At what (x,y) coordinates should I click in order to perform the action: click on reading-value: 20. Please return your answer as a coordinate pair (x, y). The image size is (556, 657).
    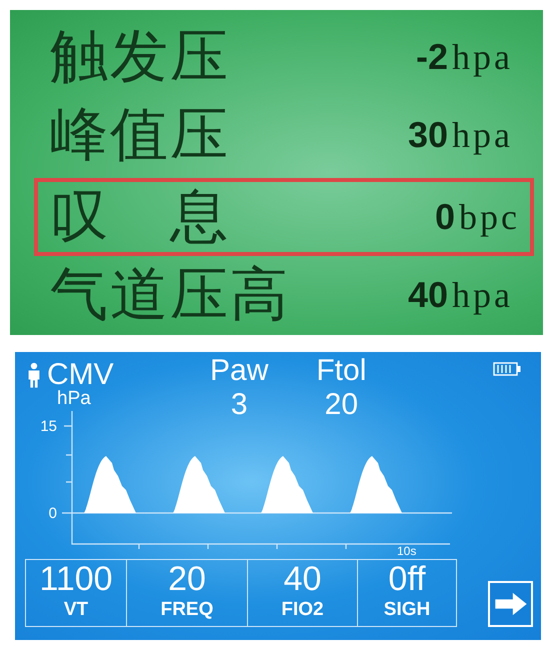
    Looking at the image, I should click on (341, 405).